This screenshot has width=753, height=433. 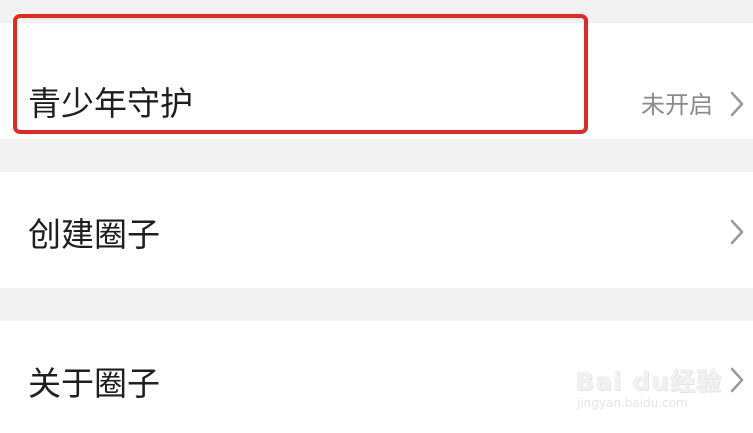 What do you see at coordinates (677, 105) in the screenshot?
I see `settings-row-status: 未开启` at bounding box center [677, 105].